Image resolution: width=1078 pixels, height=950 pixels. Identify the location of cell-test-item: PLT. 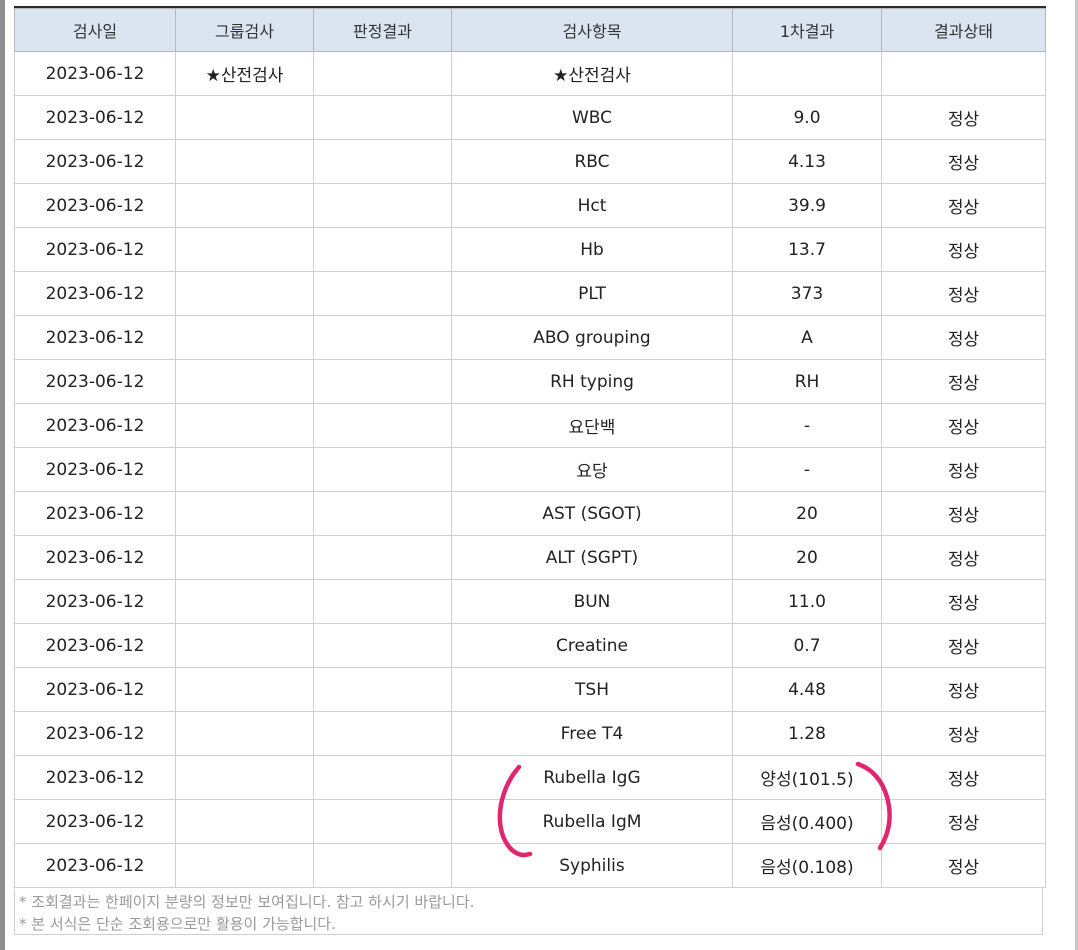
(592, 293).